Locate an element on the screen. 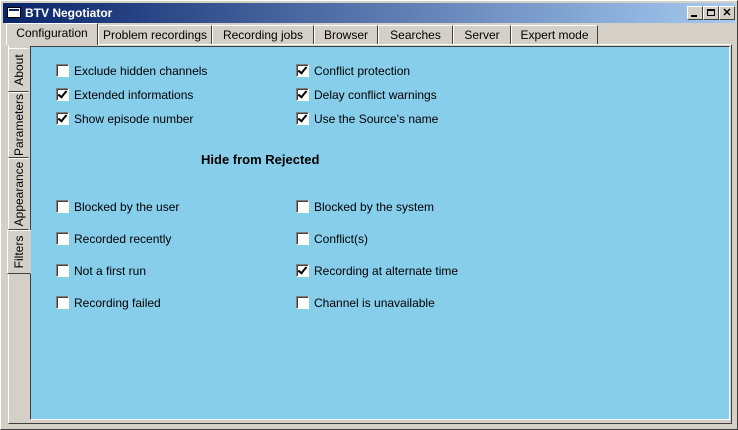  checkbox-label: Channel is unavailable is located at coordinates (374, 303).